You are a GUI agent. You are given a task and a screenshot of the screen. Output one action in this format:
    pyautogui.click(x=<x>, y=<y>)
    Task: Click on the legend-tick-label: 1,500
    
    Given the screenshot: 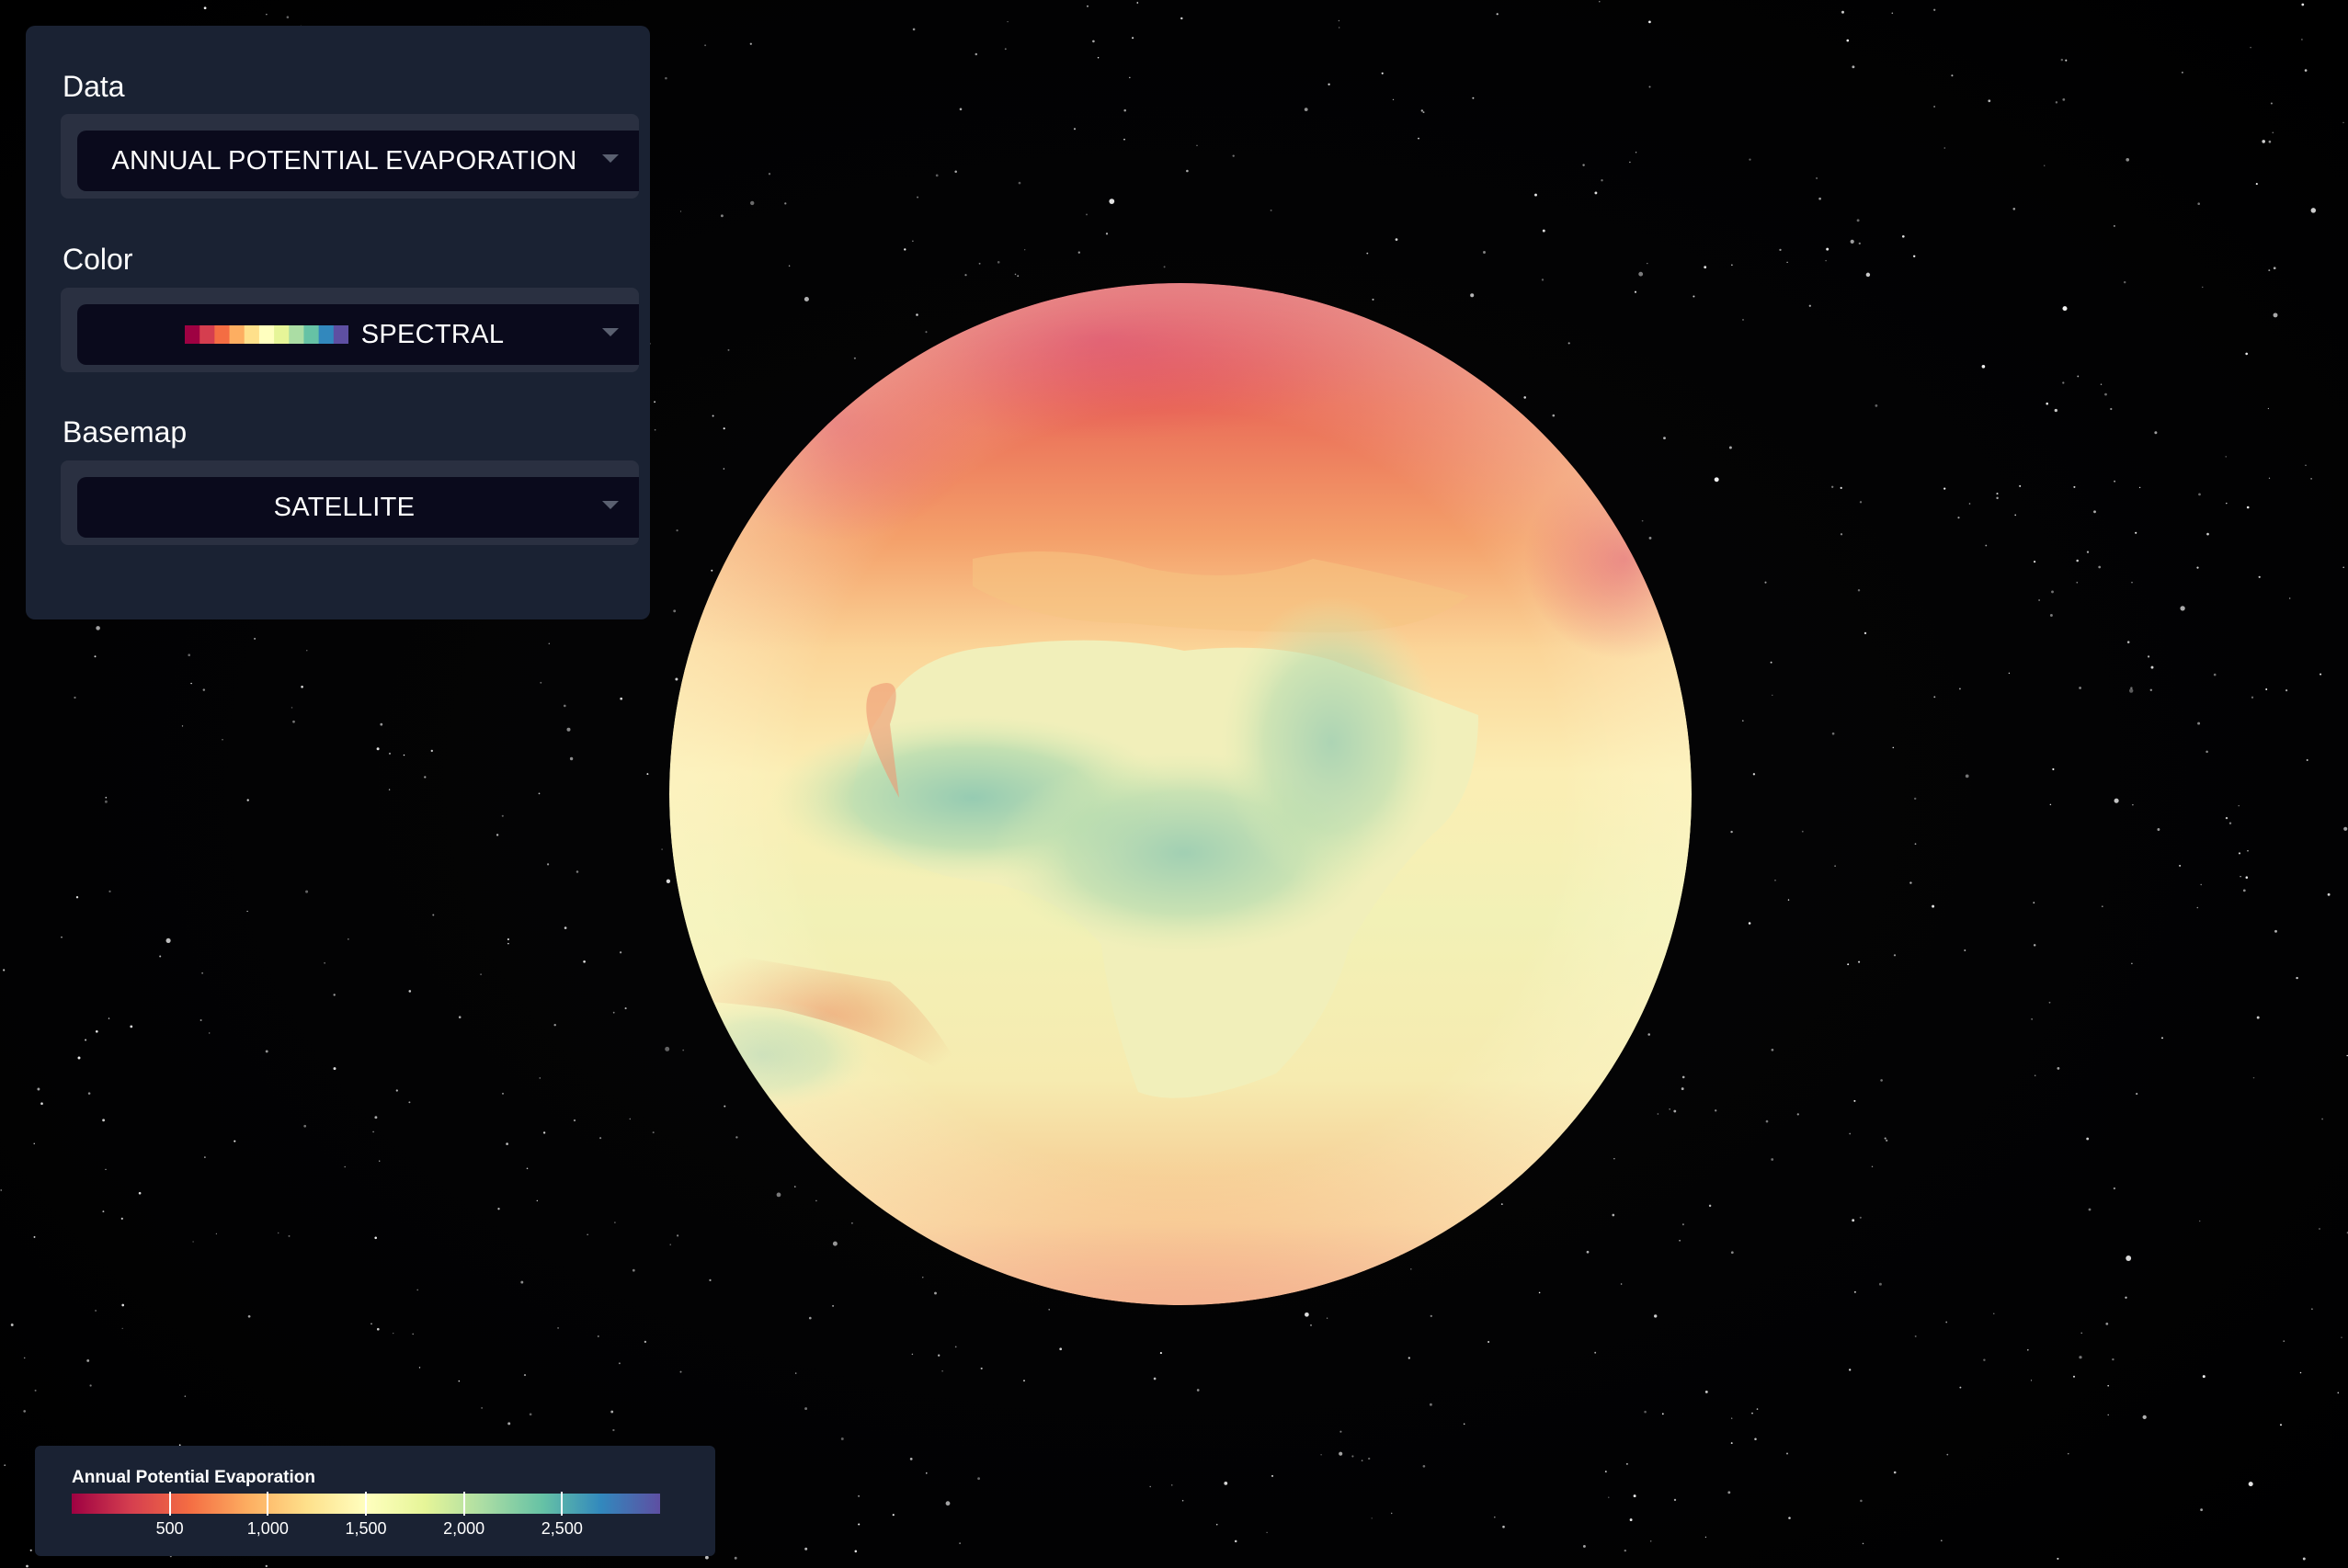 What is the action you would take?
    pyautogui.click(x=366, y=1528)
    